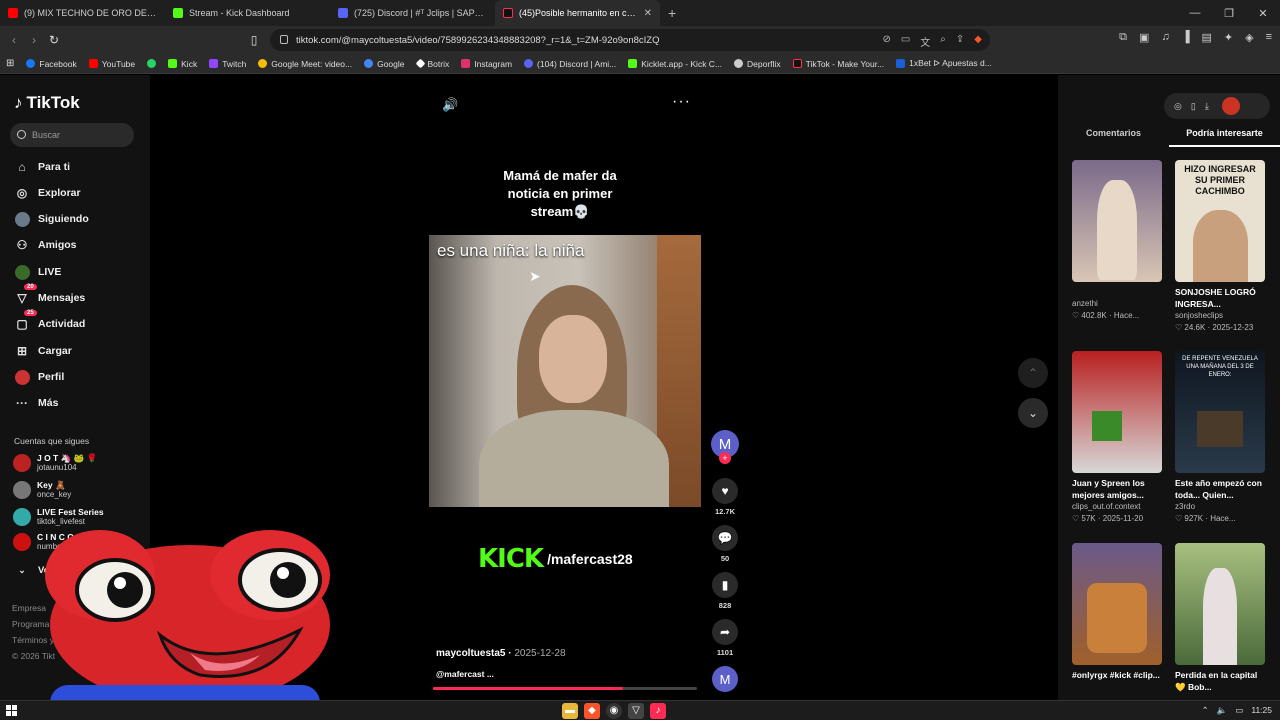 This screenshot has height=720, width=1280. I want to click on nav-cargar: ⊞ Cargar, so click(43, 351).